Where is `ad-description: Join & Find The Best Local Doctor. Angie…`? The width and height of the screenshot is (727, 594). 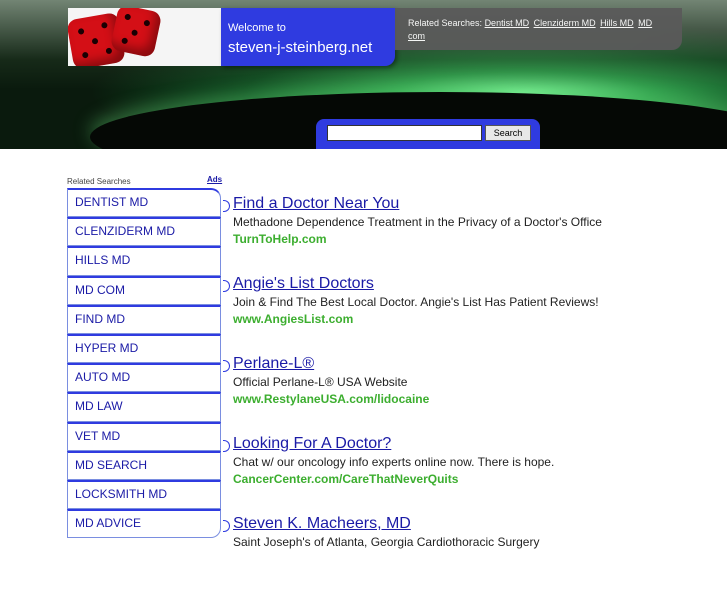
ad-description: Join & Find The Best Local Doctor. Angie… is located at coordinates (416, 302).